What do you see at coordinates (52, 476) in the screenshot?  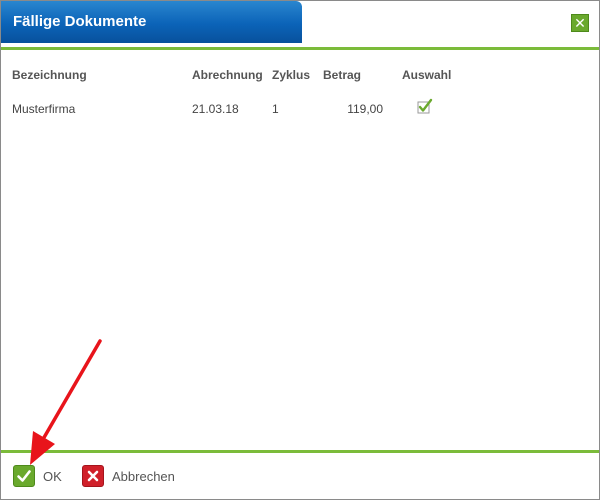 I see `ok-label: OK` at bounding box center [52, 476].